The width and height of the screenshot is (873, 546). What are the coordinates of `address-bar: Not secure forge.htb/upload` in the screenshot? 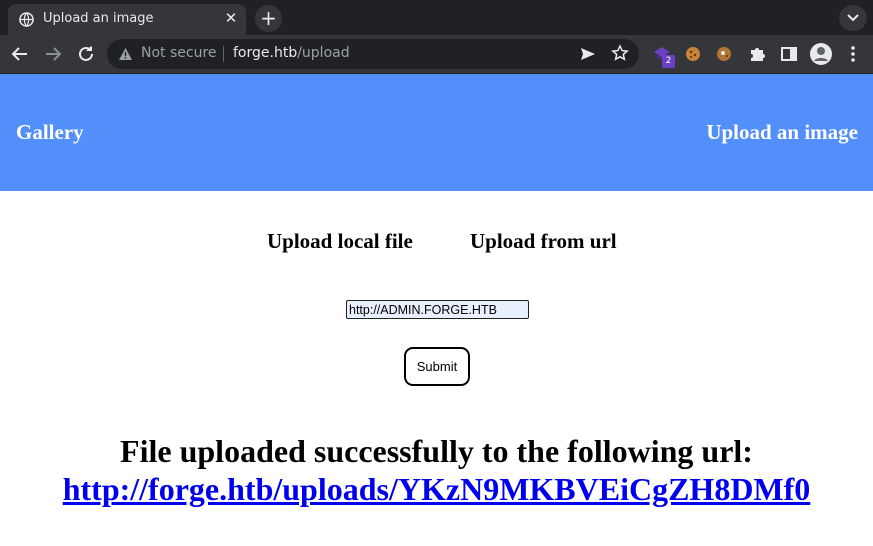 It's located at (373, 54).